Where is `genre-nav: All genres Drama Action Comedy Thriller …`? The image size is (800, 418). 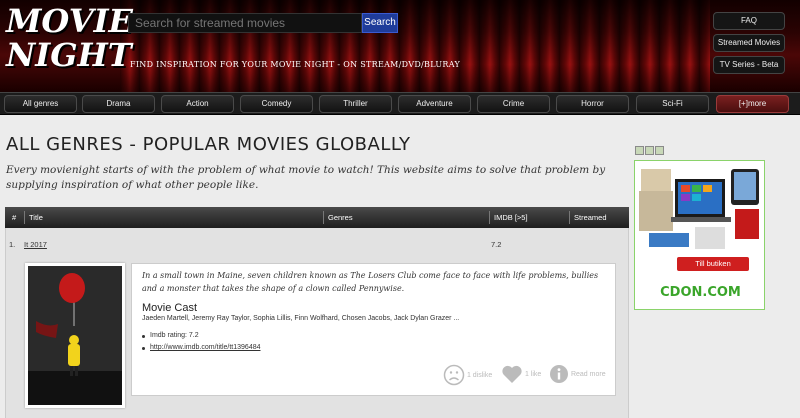
genre-nav: All genres Drama Action Comedy Thriller … is located at coordinates (400, 103).